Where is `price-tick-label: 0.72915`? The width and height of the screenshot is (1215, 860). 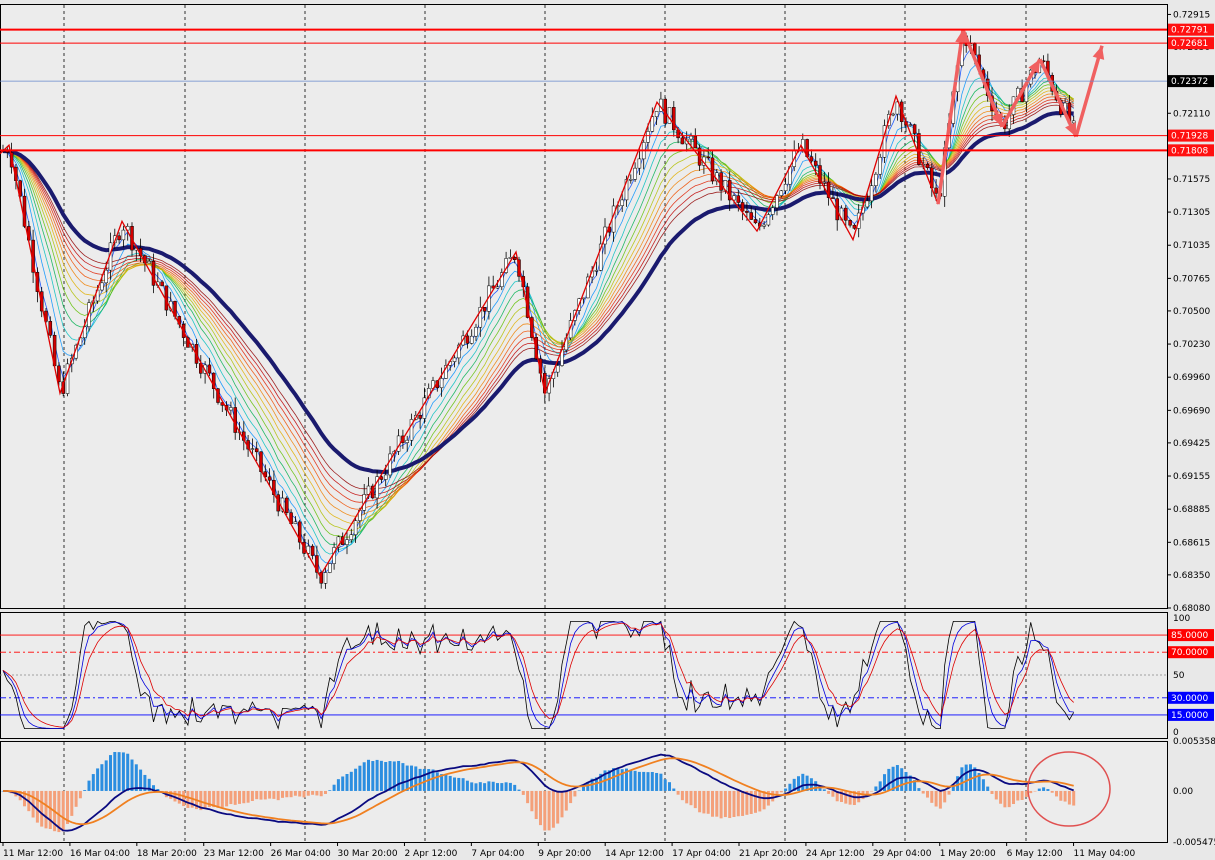
price-tick-label: 0.72915 is located at coordinates (1191, 15).